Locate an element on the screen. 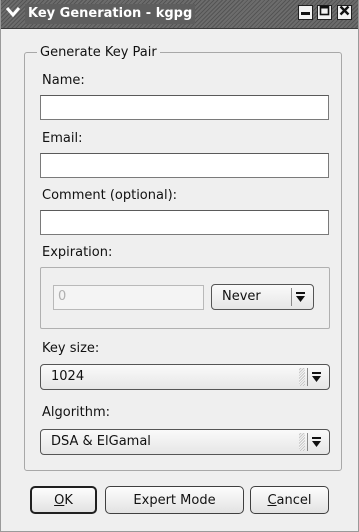 The image size is (359, 532). window-menu-button is located at coordinates (12, 13).